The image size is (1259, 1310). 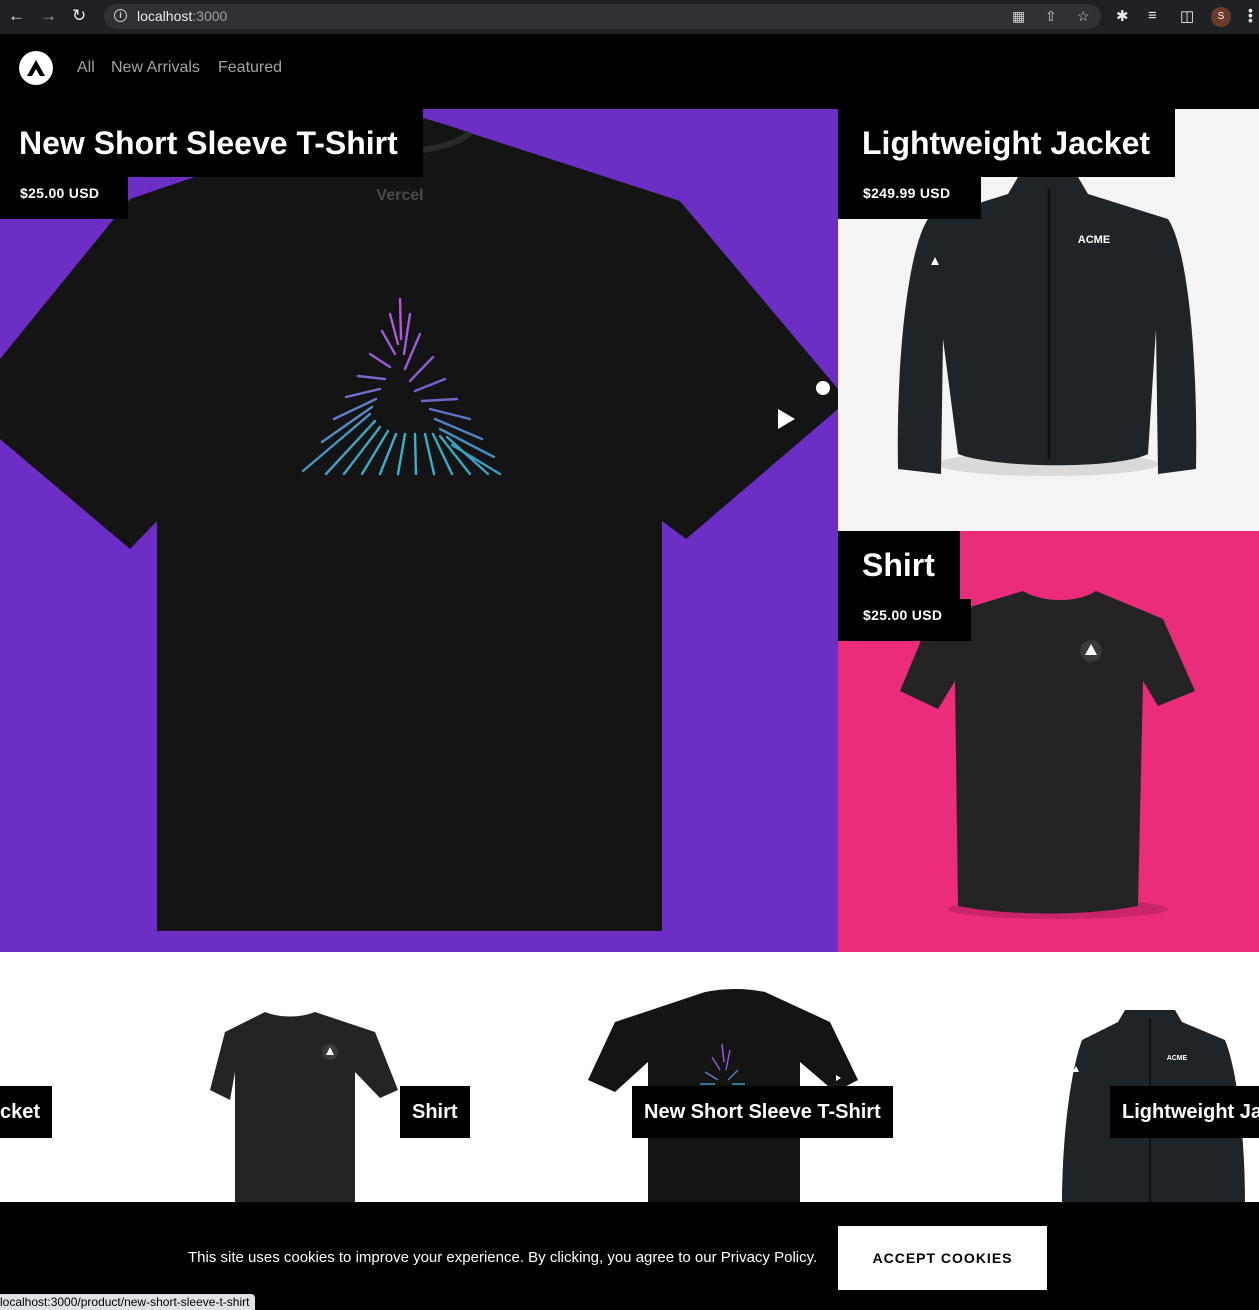 I want to click on carousel-jacket-print-text: ACME, so click(x=1177, y=1058).